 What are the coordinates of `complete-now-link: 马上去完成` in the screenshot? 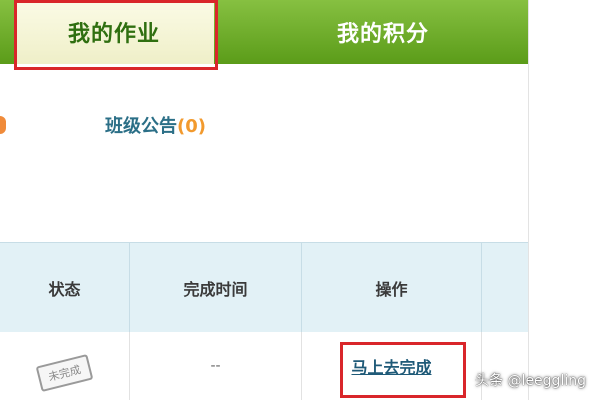 It's located at (391, 366).